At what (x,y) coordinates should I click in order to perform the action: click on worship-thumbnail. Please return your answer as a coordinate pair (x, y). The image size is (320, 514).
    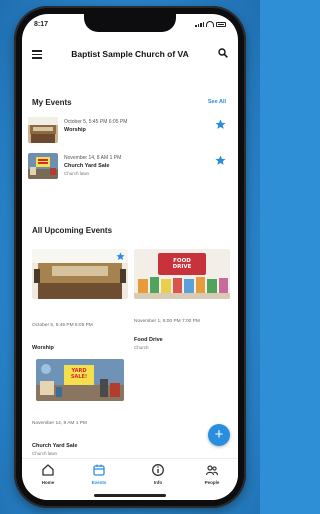
    Looking at the image, I should click on (43, 130).